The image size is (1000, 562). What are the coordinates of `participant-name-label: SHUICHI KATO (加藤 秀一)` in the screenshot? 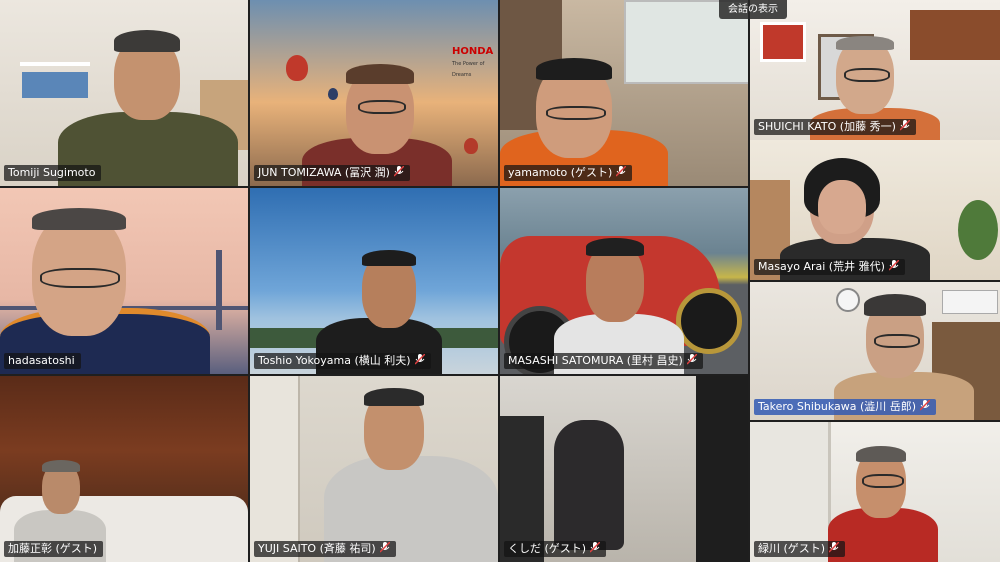 It's located at (835, 127).